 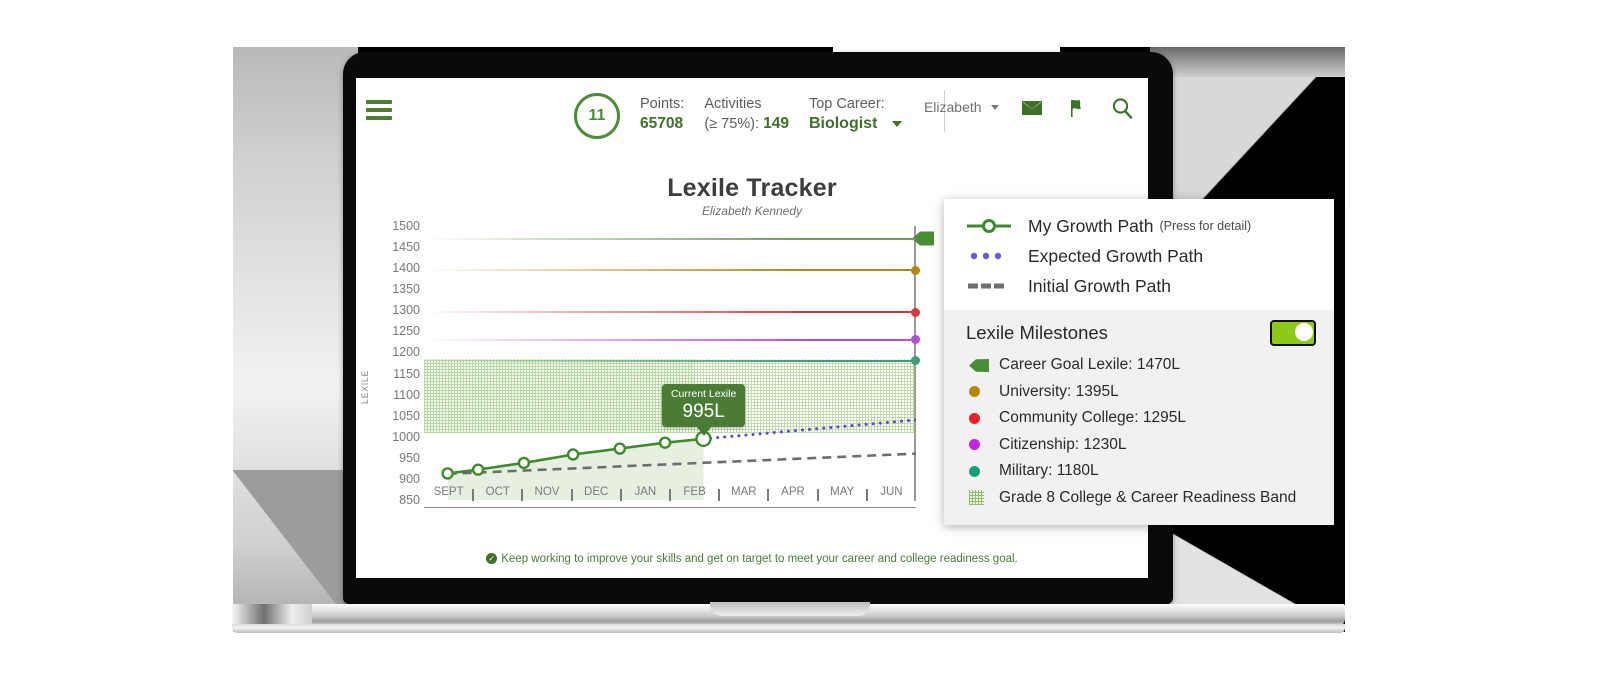 What do you see at coordinates (1122, 108) in the screenshot?
I see `search-icon` at bounding box center [1122, 108].